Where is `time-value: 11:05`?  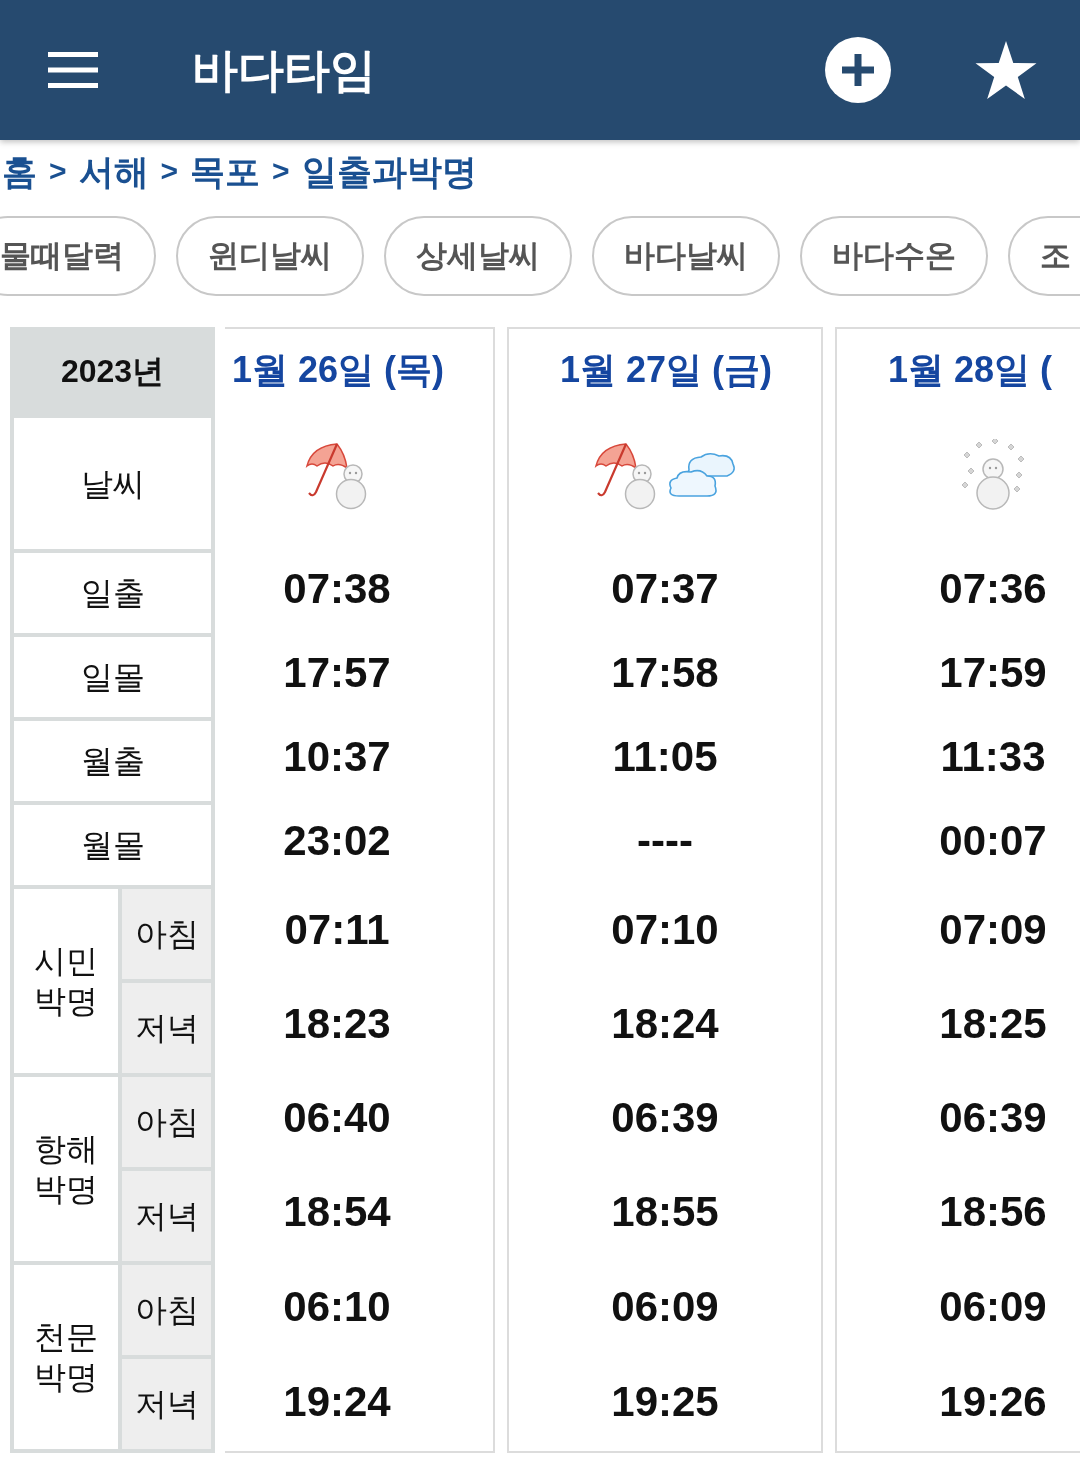 time-value: 11:05 is located at coordinates (665, 757).